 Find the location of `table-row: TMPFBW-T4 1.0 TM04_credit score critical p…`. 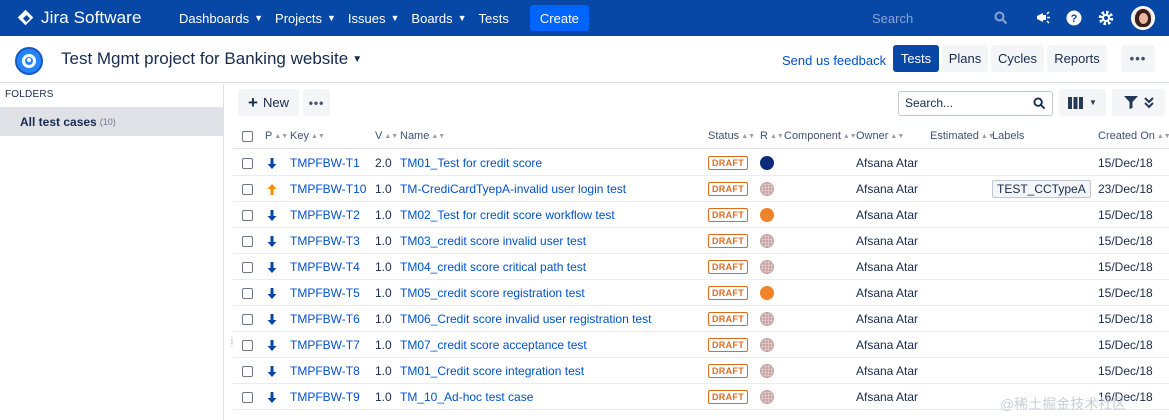

table-row: TMPFBW-T4 1.0 TM04_credit score critical p… is located at coordinates (701, 267).